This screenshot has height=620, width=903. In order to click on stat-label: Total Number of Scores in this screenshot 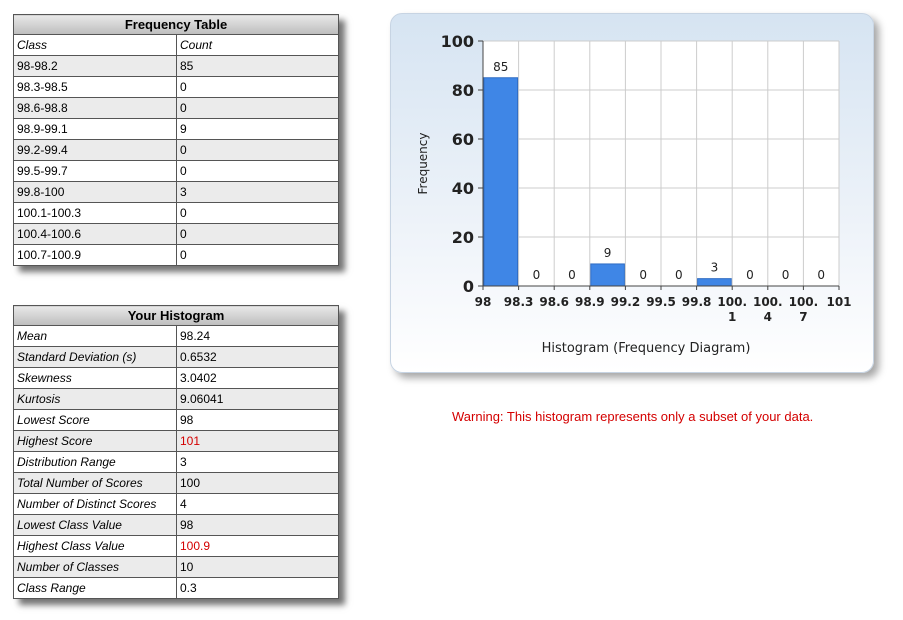, I will do `click(95, 483)`.